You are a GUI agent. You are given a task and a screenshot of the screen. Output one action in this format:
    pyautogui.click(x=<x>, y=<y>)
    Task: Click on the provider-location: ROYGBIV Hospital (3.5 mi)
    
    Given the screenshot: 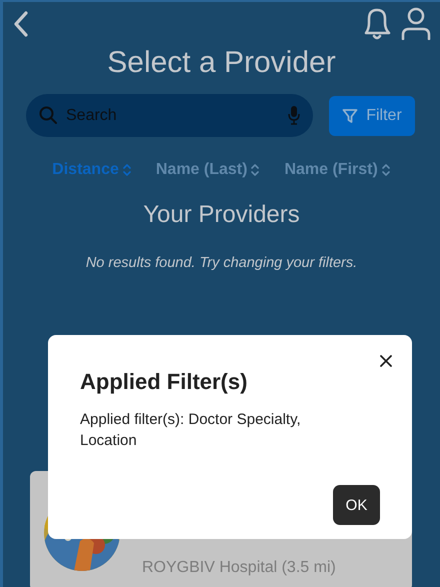 What is the action you would take?
    pyautogui.click(x=239, y=568)
    